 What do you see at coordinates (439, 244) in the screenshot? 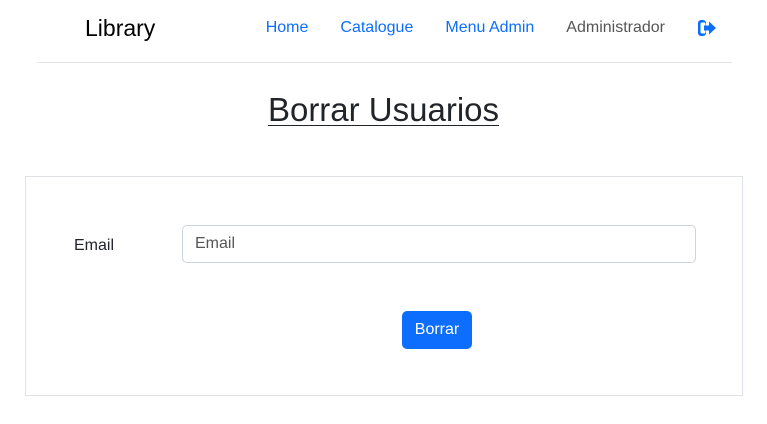
I see `email-input` at bounding box center [439, 244].